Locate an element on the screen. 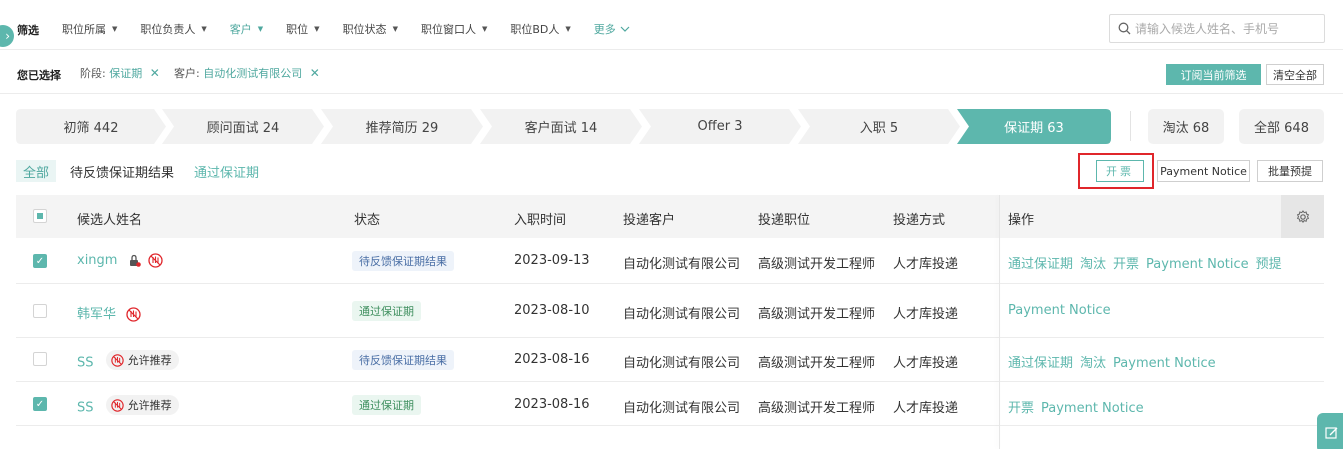 Image resolution: width=1343 pixels, height=449 pixels. expand-sidebar-icon: › is located at coordinates (7, 36).